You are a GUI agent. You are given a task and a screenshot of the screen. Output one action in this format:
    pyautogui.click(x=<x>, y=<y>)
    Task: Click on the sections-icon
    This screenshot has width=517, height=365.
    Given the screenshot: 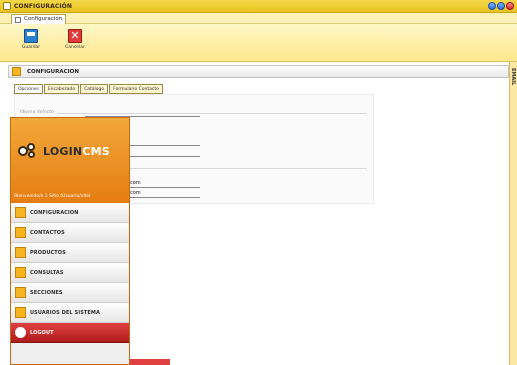 What is the action you would take?
    pyautogui.click(x=20, y=292)
    